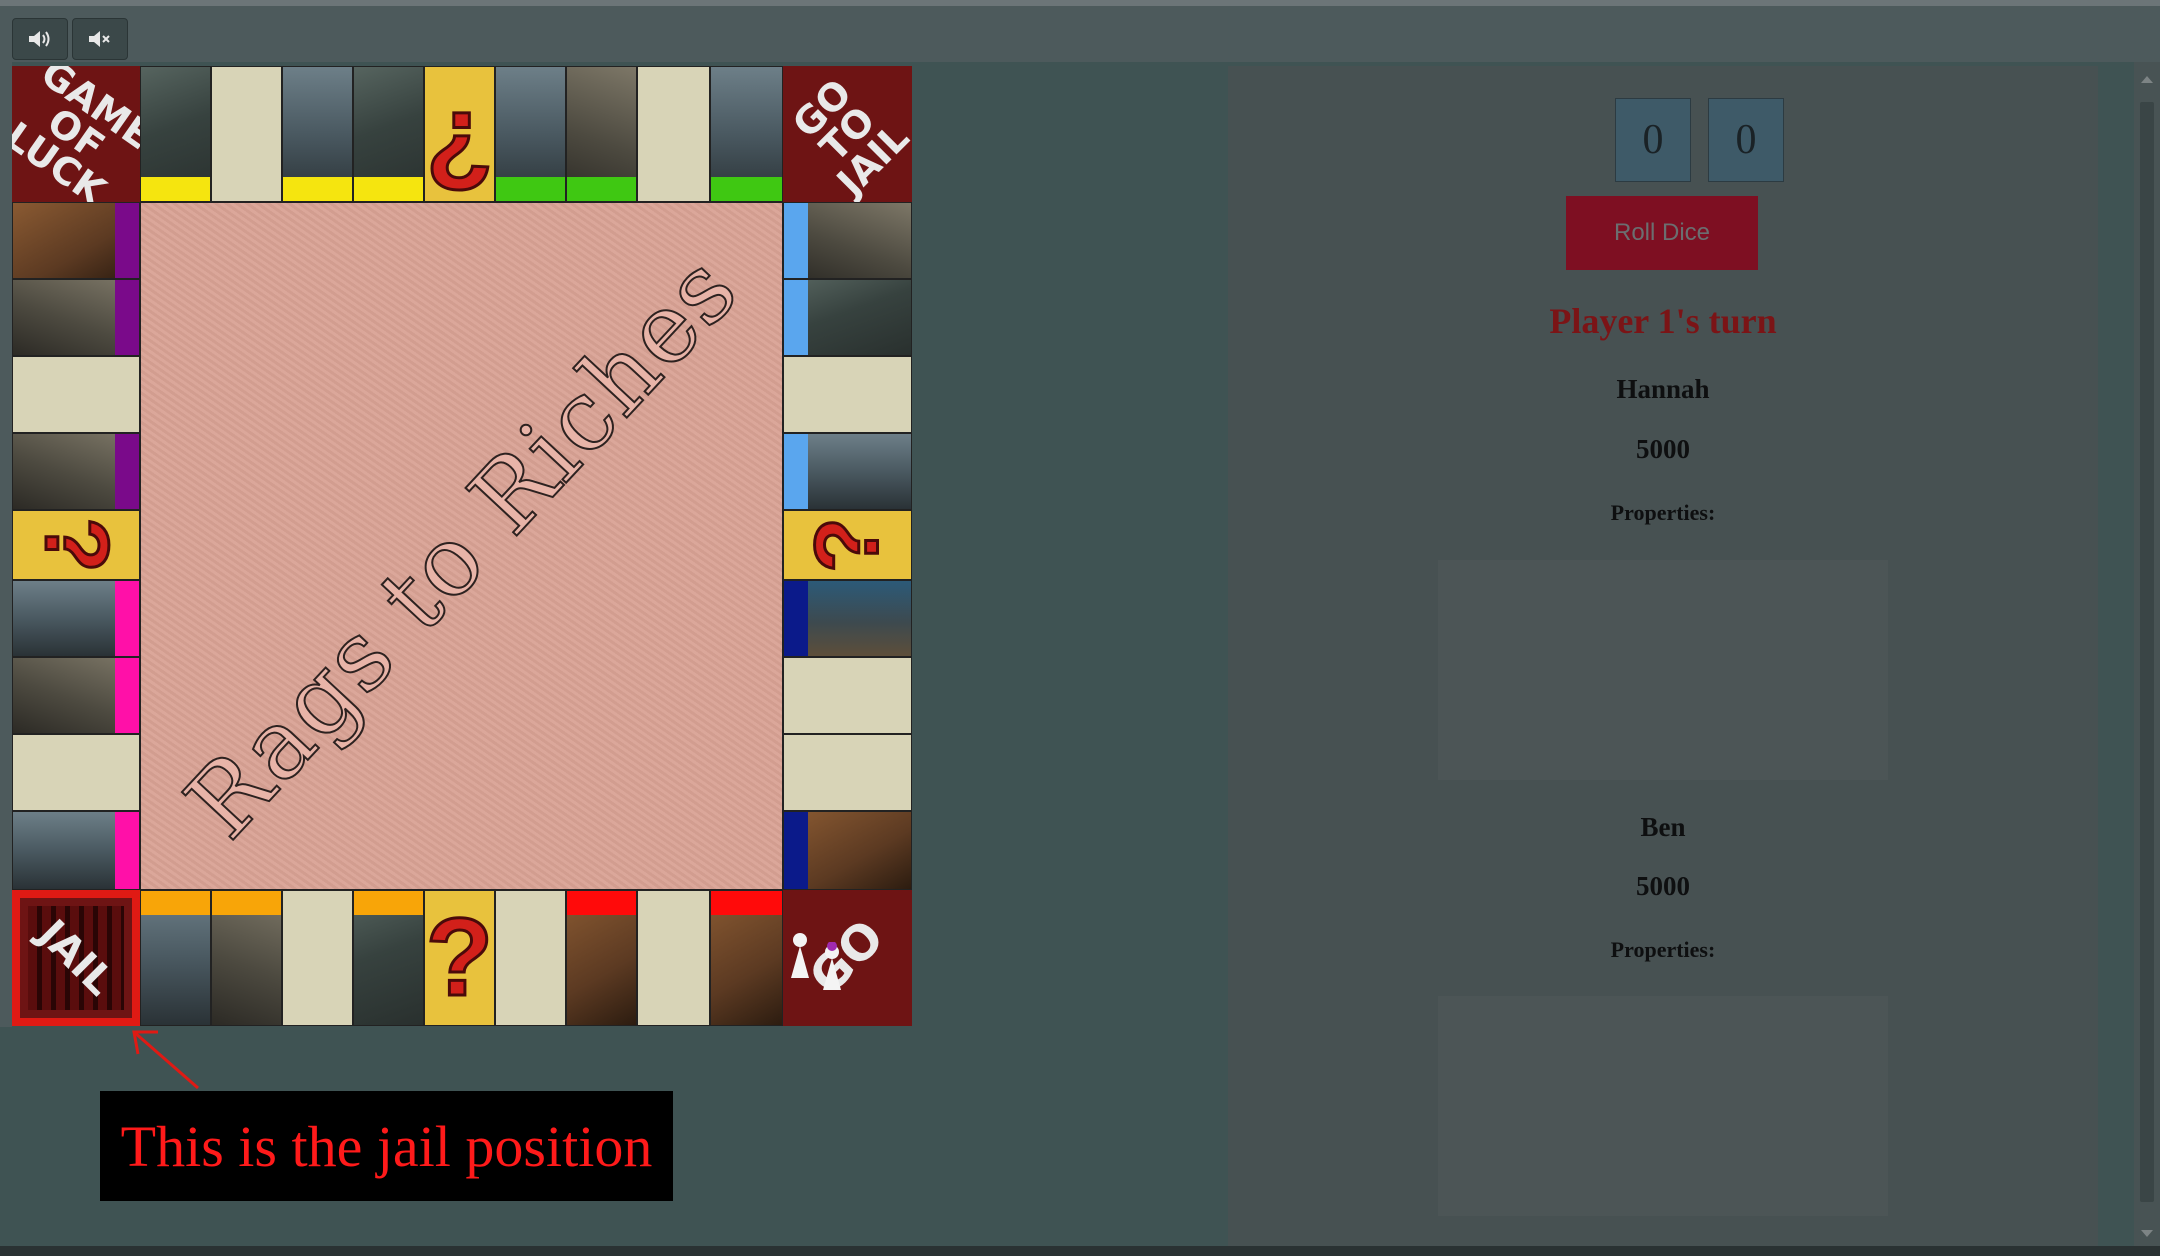  I want to click on tile-chance-bottom: ?, so click(459, 958).